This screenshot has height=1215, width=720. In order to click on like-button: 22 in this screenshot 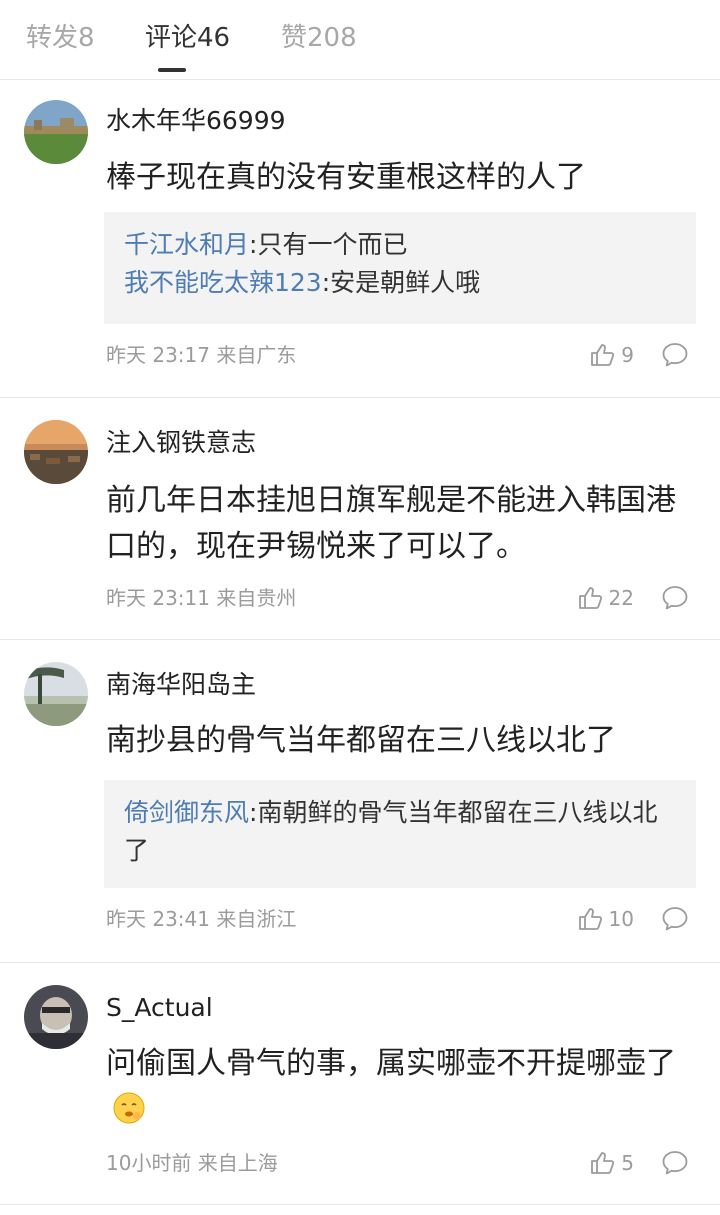, I will do `click(605, 598)`.